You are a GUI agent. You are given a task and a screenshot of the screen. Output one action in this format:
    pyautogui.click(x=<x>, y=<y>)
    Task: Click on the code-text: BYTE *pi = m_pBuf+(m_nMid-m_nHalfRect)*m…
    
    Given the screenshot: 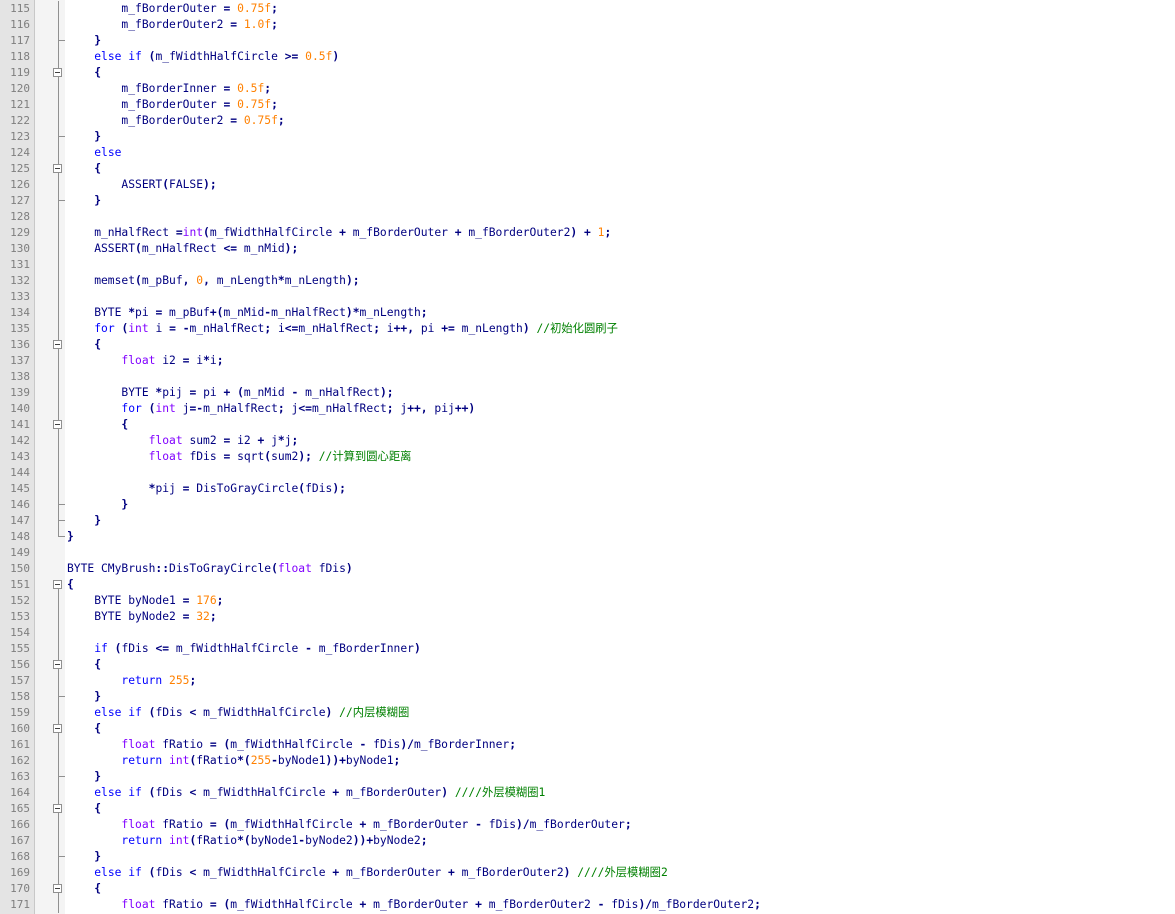 What is the action you would take?
    pyautogui.click(x=247, y=313)
    